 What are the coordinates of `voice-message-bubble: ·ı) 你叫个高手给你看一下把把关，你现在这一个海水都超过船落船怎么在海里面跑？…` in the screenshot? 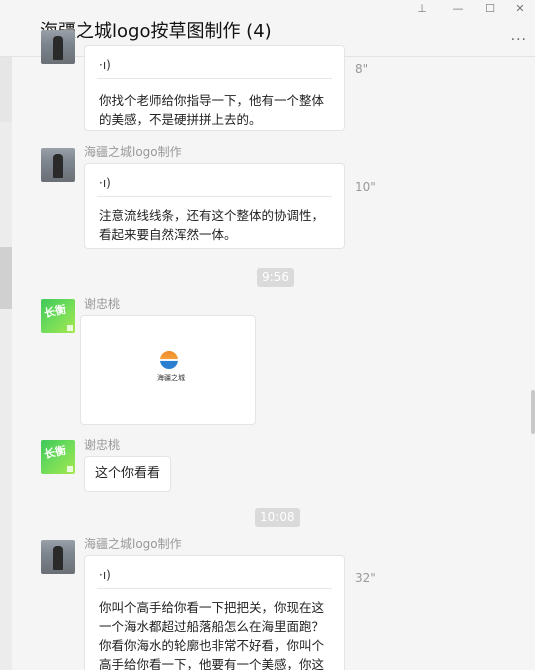 It's located at (214, 612).